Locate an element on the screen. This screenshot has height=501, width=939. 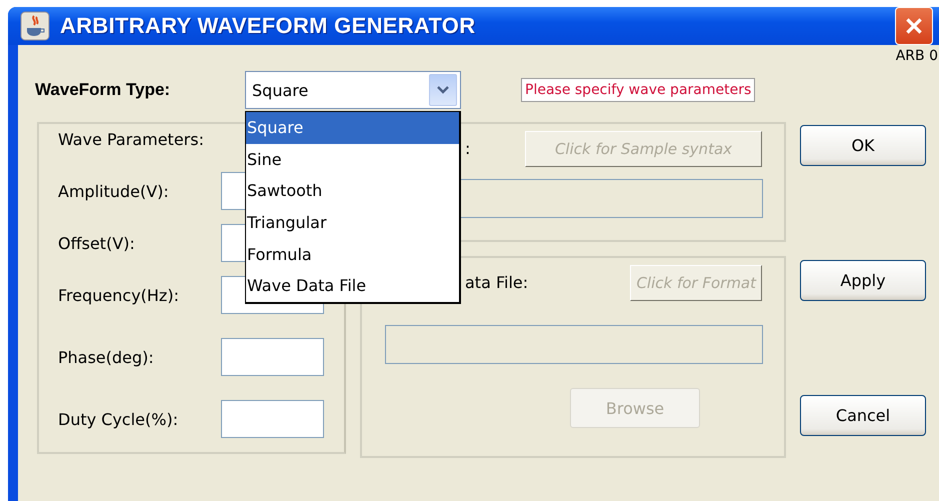
field-label: WaveForm Type: is located at coordinates (103, 90).